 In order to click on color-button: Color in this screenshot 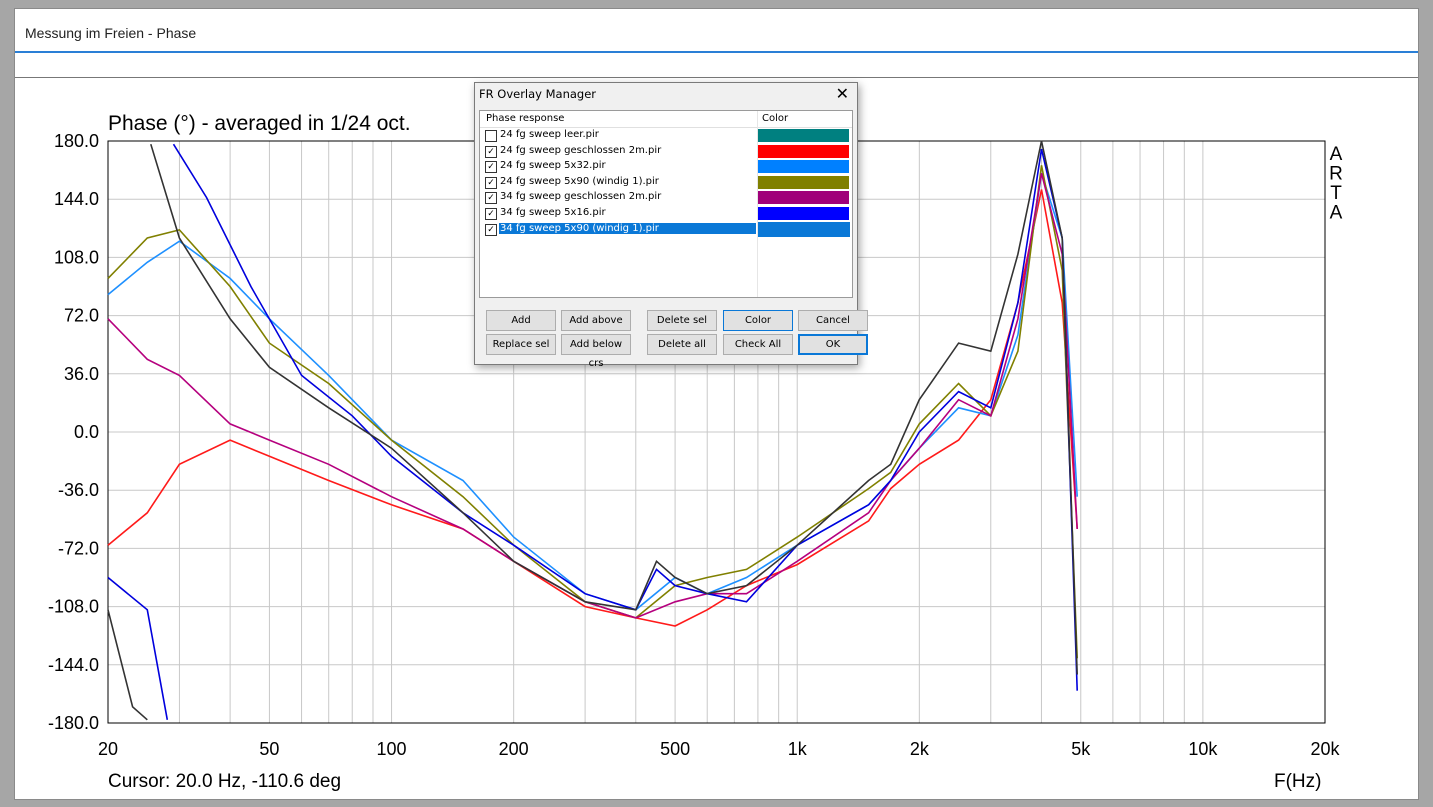, I will do `click(758, 320)`.